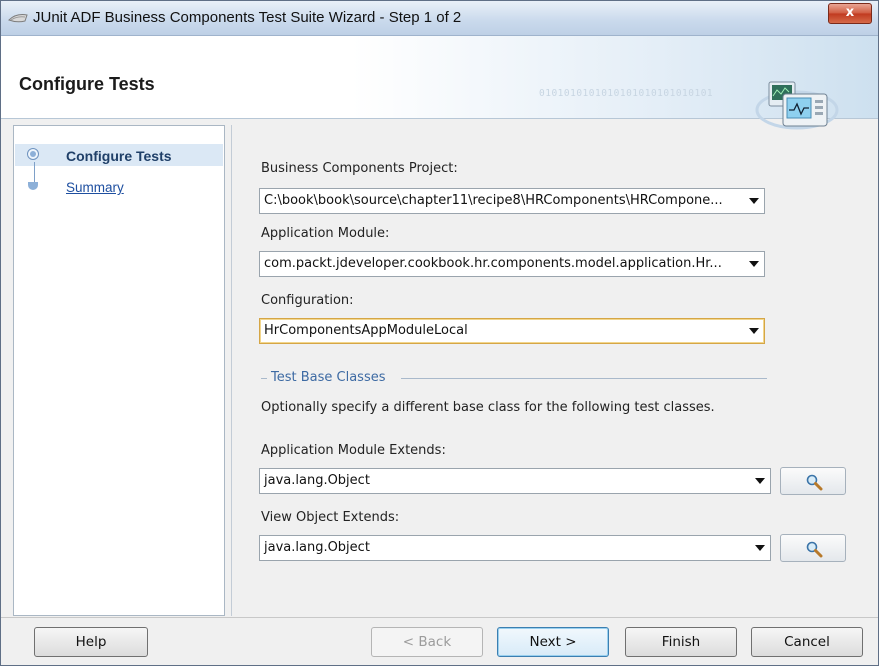 The width and height of the screenshot is (881, 668). Describe the element at coordinates (553, 642) in the screenshot. I see `next-button: Next >` at that location.